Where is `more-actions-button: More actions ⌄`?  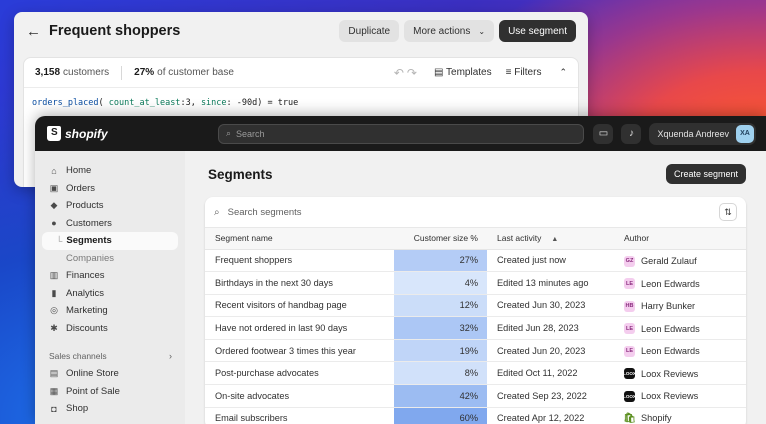
more-actions-button: More actions ⌄ is located at coordinates (449, 31).